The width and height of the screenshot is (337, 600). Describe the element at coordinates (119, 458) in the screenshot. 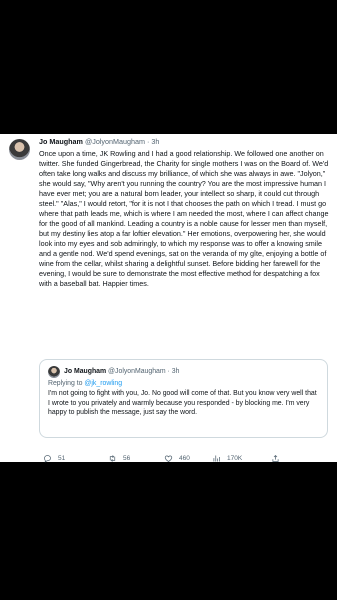

I see `retweet-button: 56` at that location.